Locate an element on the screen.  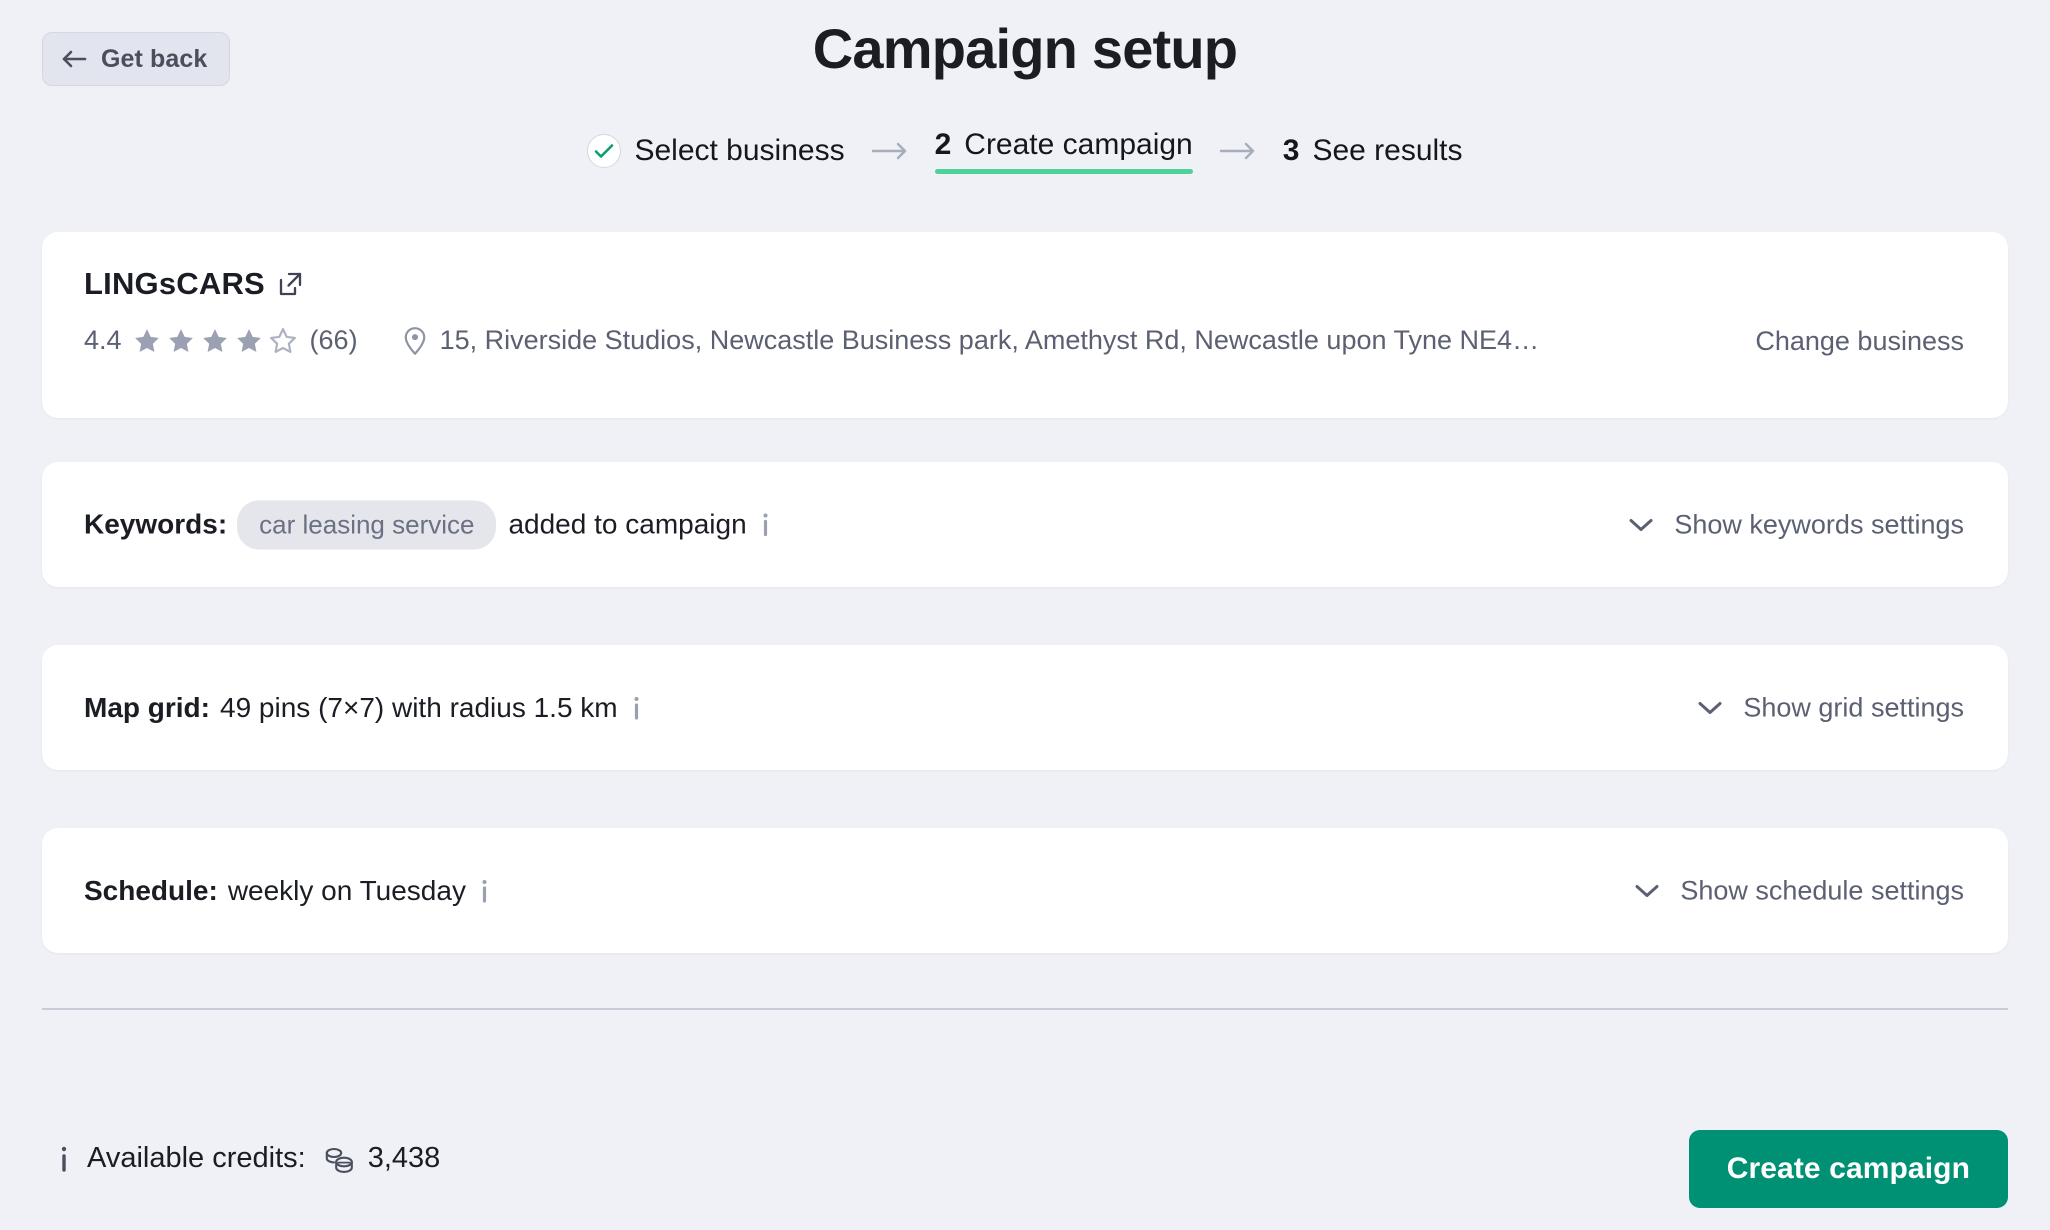
keyword-chip: car leasing service is located at coordinates (367, 524).